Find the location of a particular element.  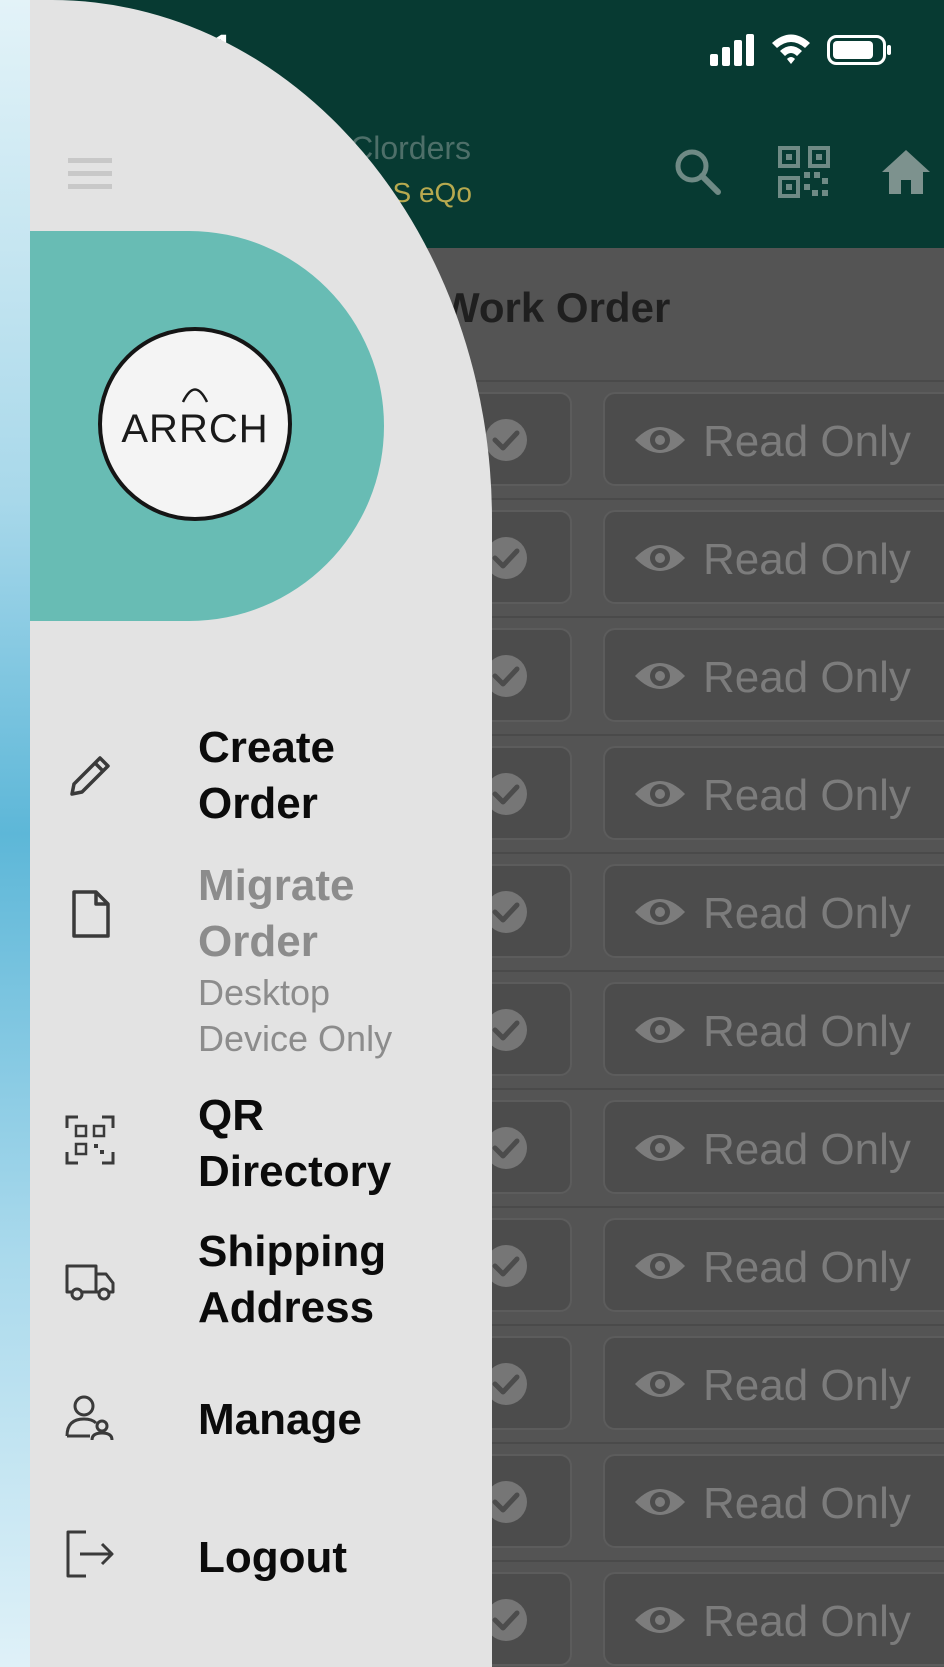

menu-label-line2: Address is located at coordinates (286, 1307).